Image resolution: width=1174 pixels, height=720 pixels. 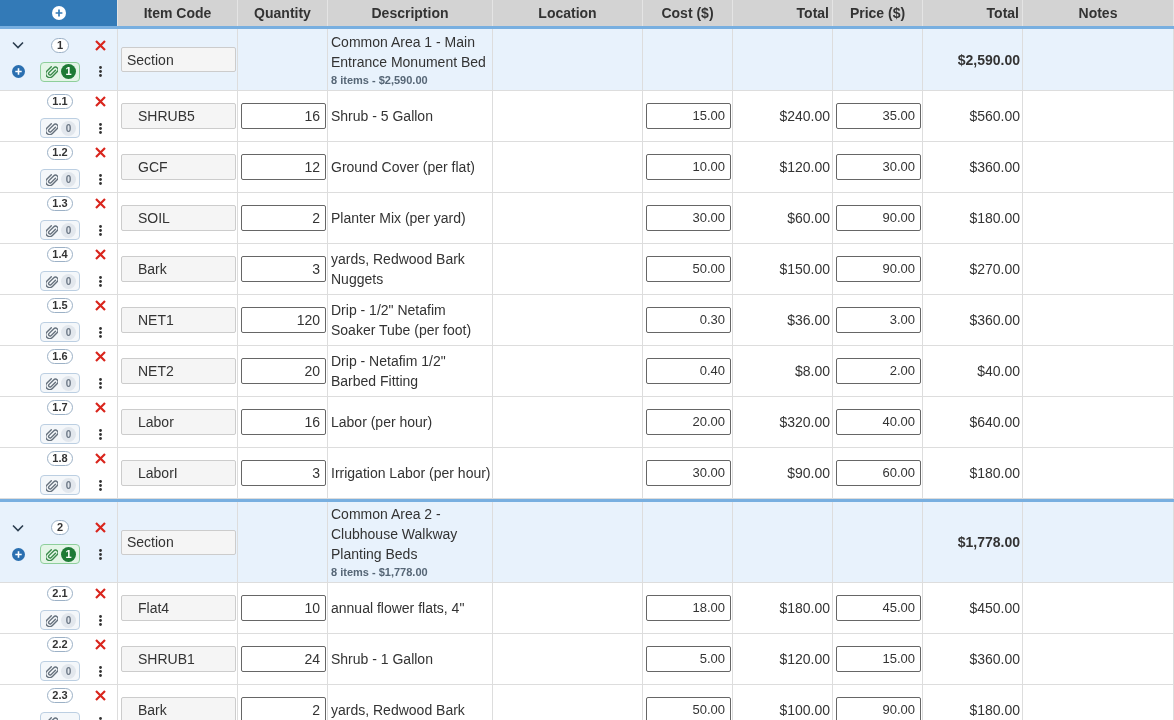 What do you see at coordinates (688, 422) in the screenshot?
I see `cost-field: 20.00` at bounding box center [688, 422].